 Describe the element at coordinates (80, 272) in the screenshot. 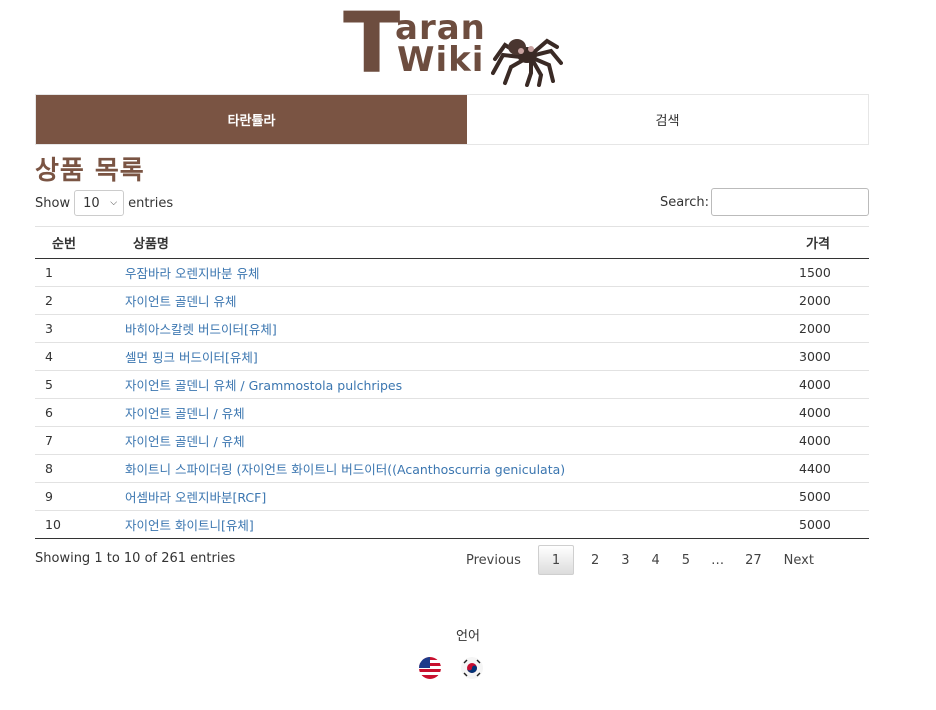

I see `row-number: 1` at that location.